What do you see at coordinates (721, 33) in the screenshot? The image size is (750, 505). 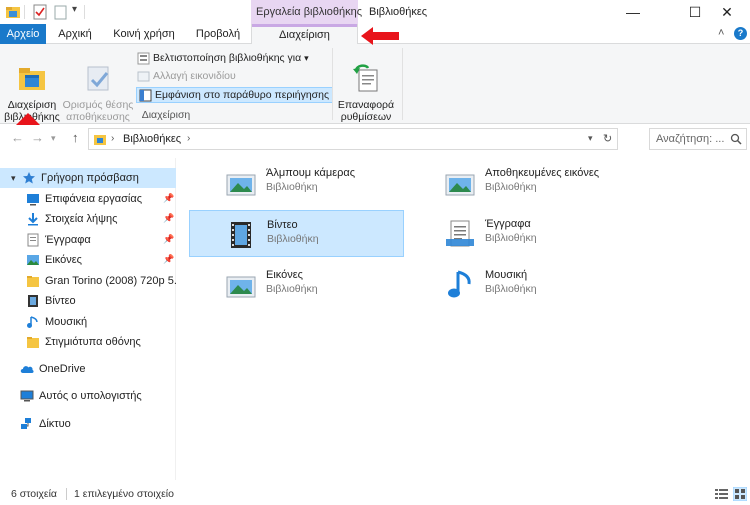 I see `chevron-up-icon: ˄` at bounding box center [721, 33].